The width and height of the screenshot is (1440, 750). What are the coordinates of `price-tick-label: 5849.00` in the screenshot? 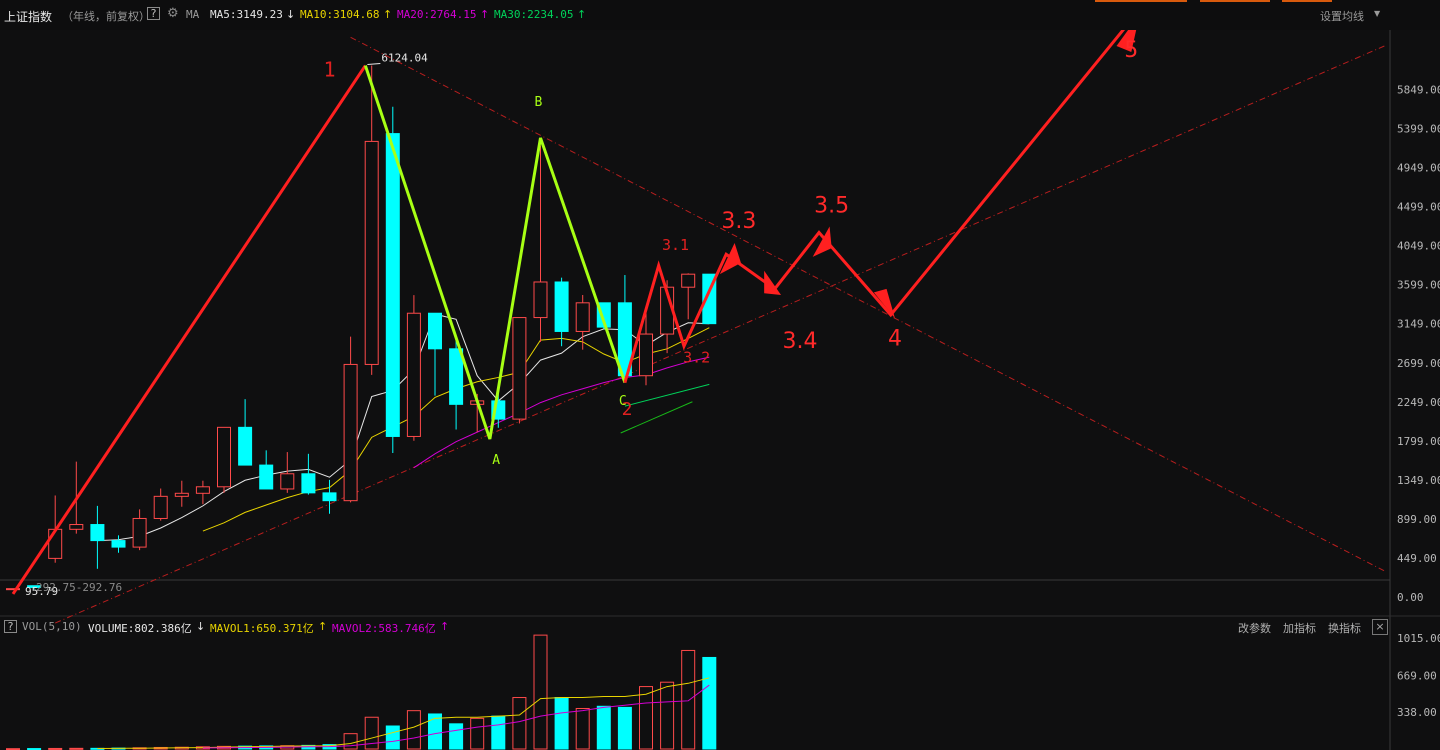 It's located at (1418, 89).